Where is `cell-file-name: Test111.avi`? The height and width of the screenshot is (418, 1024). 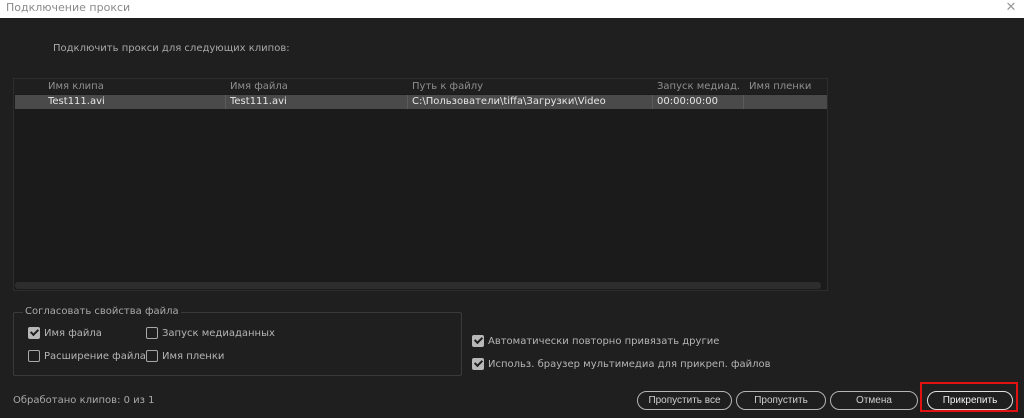 cell-file-name: Test111.avi is located at coordinates (258, 101).